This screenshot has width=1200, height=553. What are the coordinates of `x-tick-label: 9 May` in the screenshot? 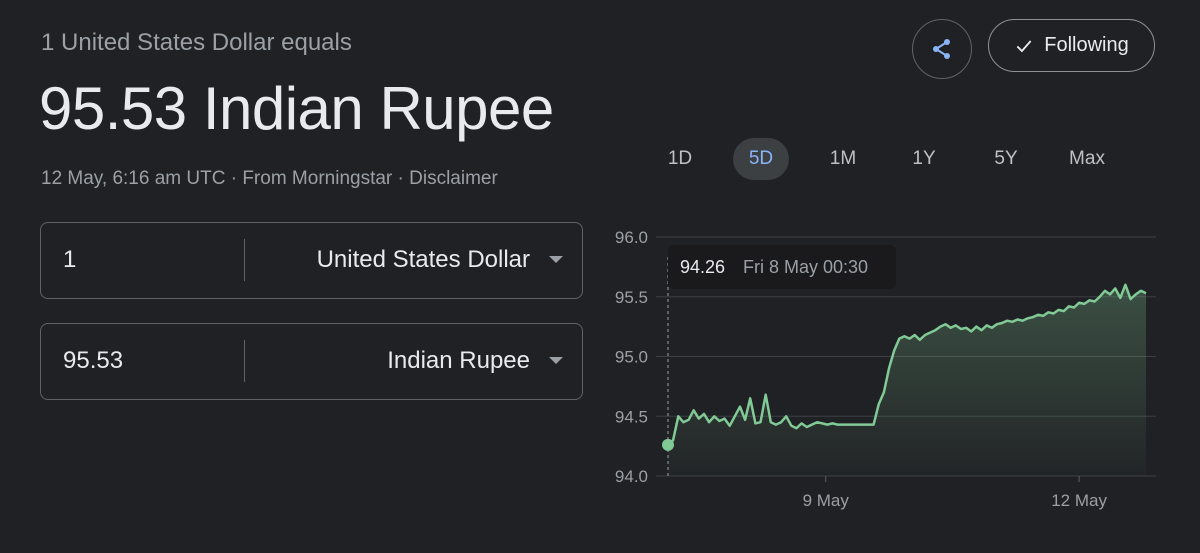 It's located at (826, 500).